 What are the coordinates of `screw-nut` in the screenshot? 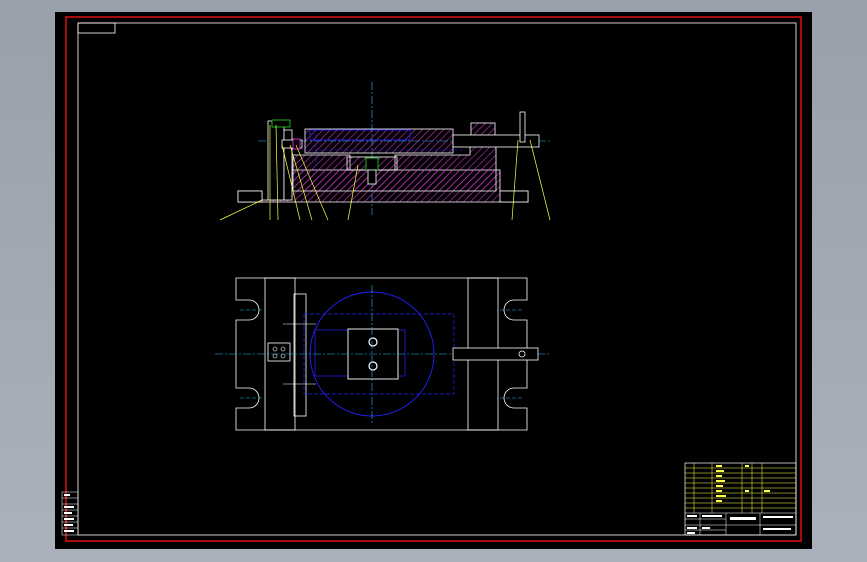 It's located at (296, 144).